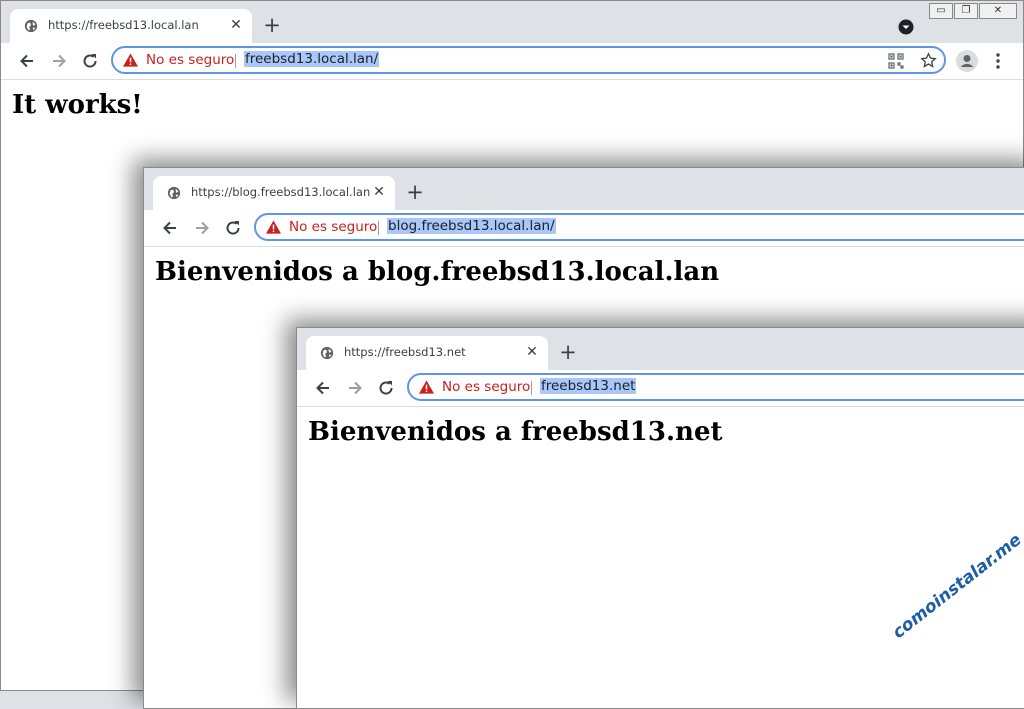 The width and height of the screenshot is (1024, 709). What do you see at coordinates (896, 61) in the screenshot?
I see `qr-code-icon` at bounding box center [896, 61].